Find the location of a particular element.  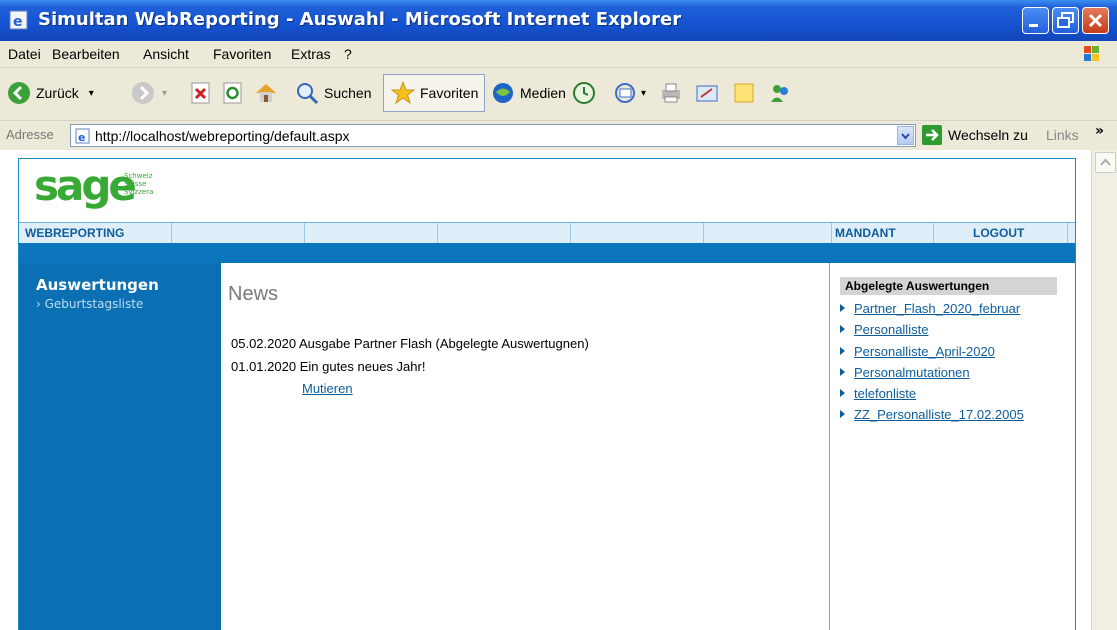

restore-icon is located at coordinates (1065, 20).